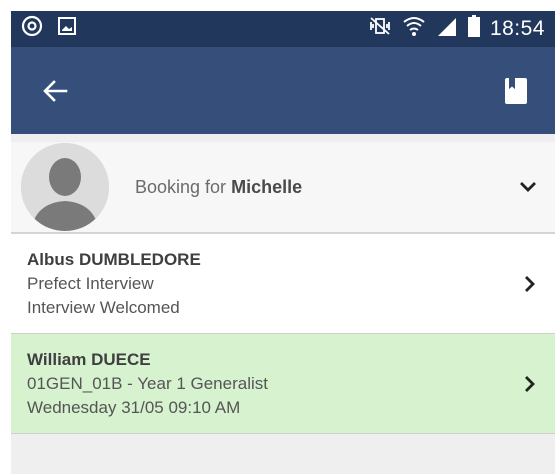 This screenshot has width=558, height=474. Describe the element at coordinates (283, 29) in the screenshot. I see `status-bar: 18:54` at that location.